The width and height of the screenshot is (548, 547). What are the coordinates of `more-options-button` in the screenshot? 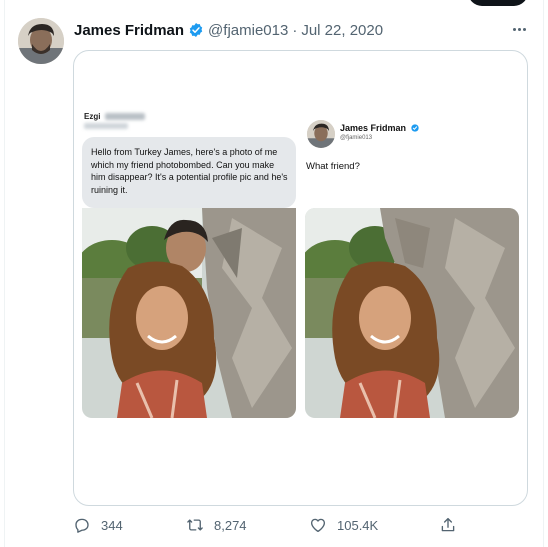 It's located at (519, 29).